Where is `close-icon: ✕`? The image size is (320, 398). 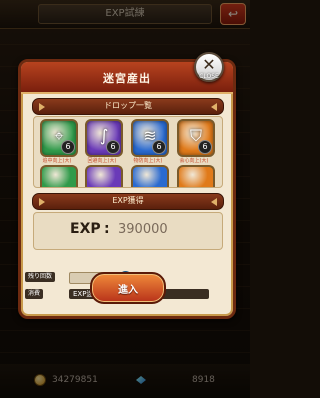 close-icon: ✕ is located at coordinates (209, 64).